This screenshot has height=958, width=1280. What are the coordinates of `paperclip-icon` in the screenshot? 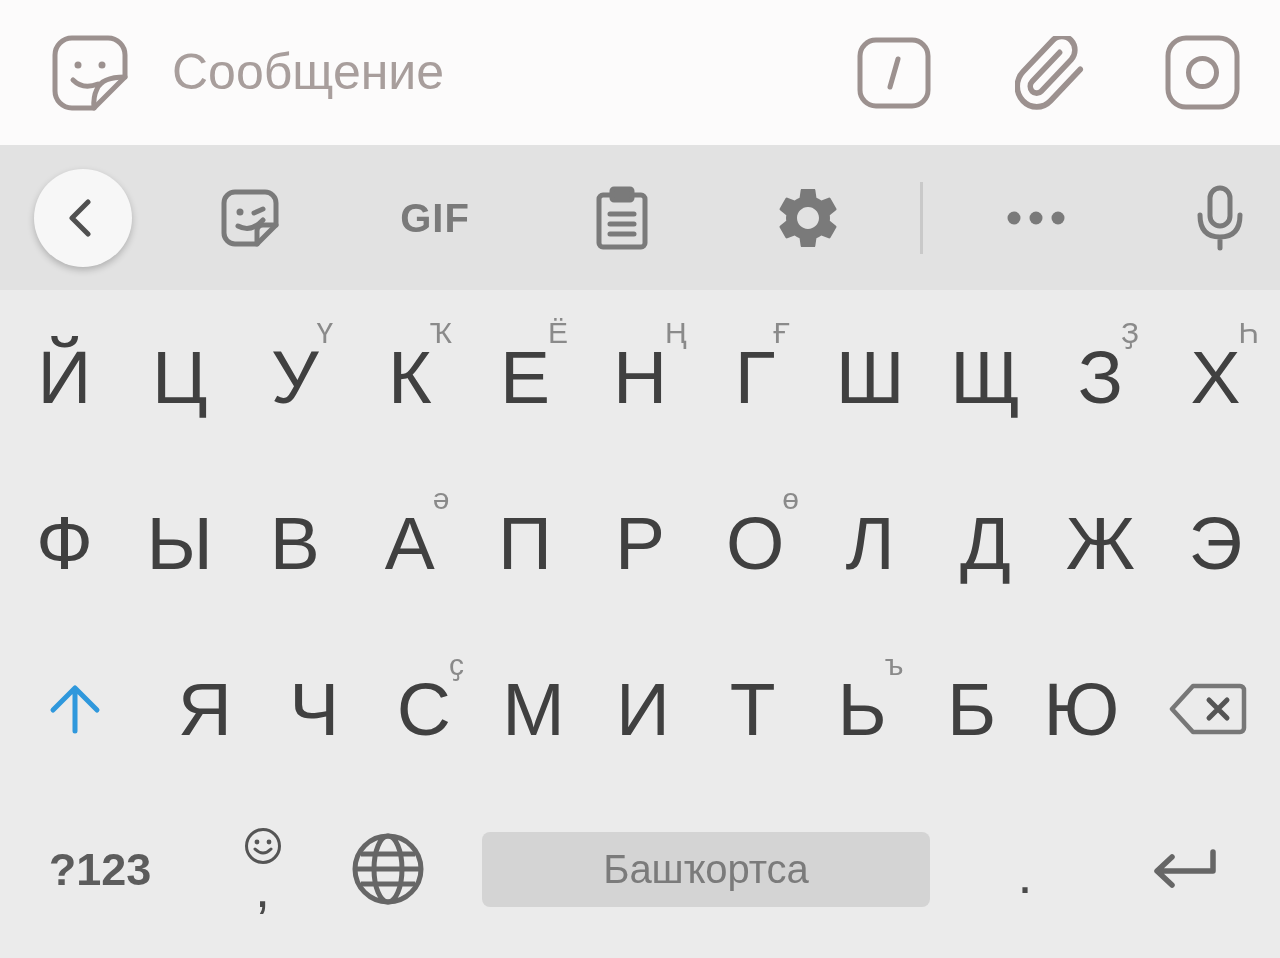 It's located at (1050, 72).